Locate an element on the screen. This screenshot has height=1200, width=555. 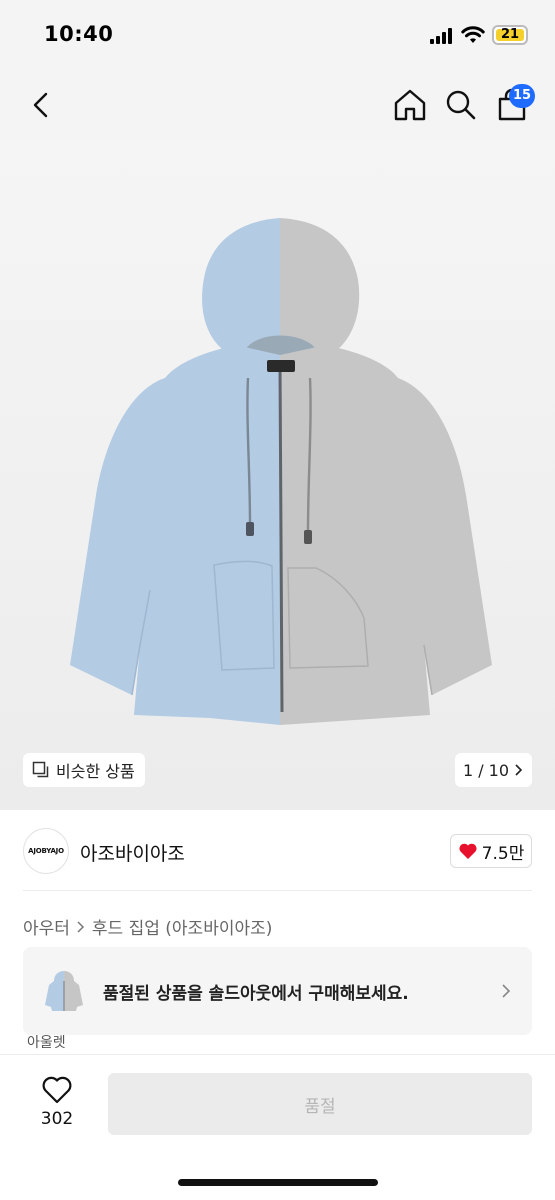
battery-icon: 21 is located at coordinates (510, 35).